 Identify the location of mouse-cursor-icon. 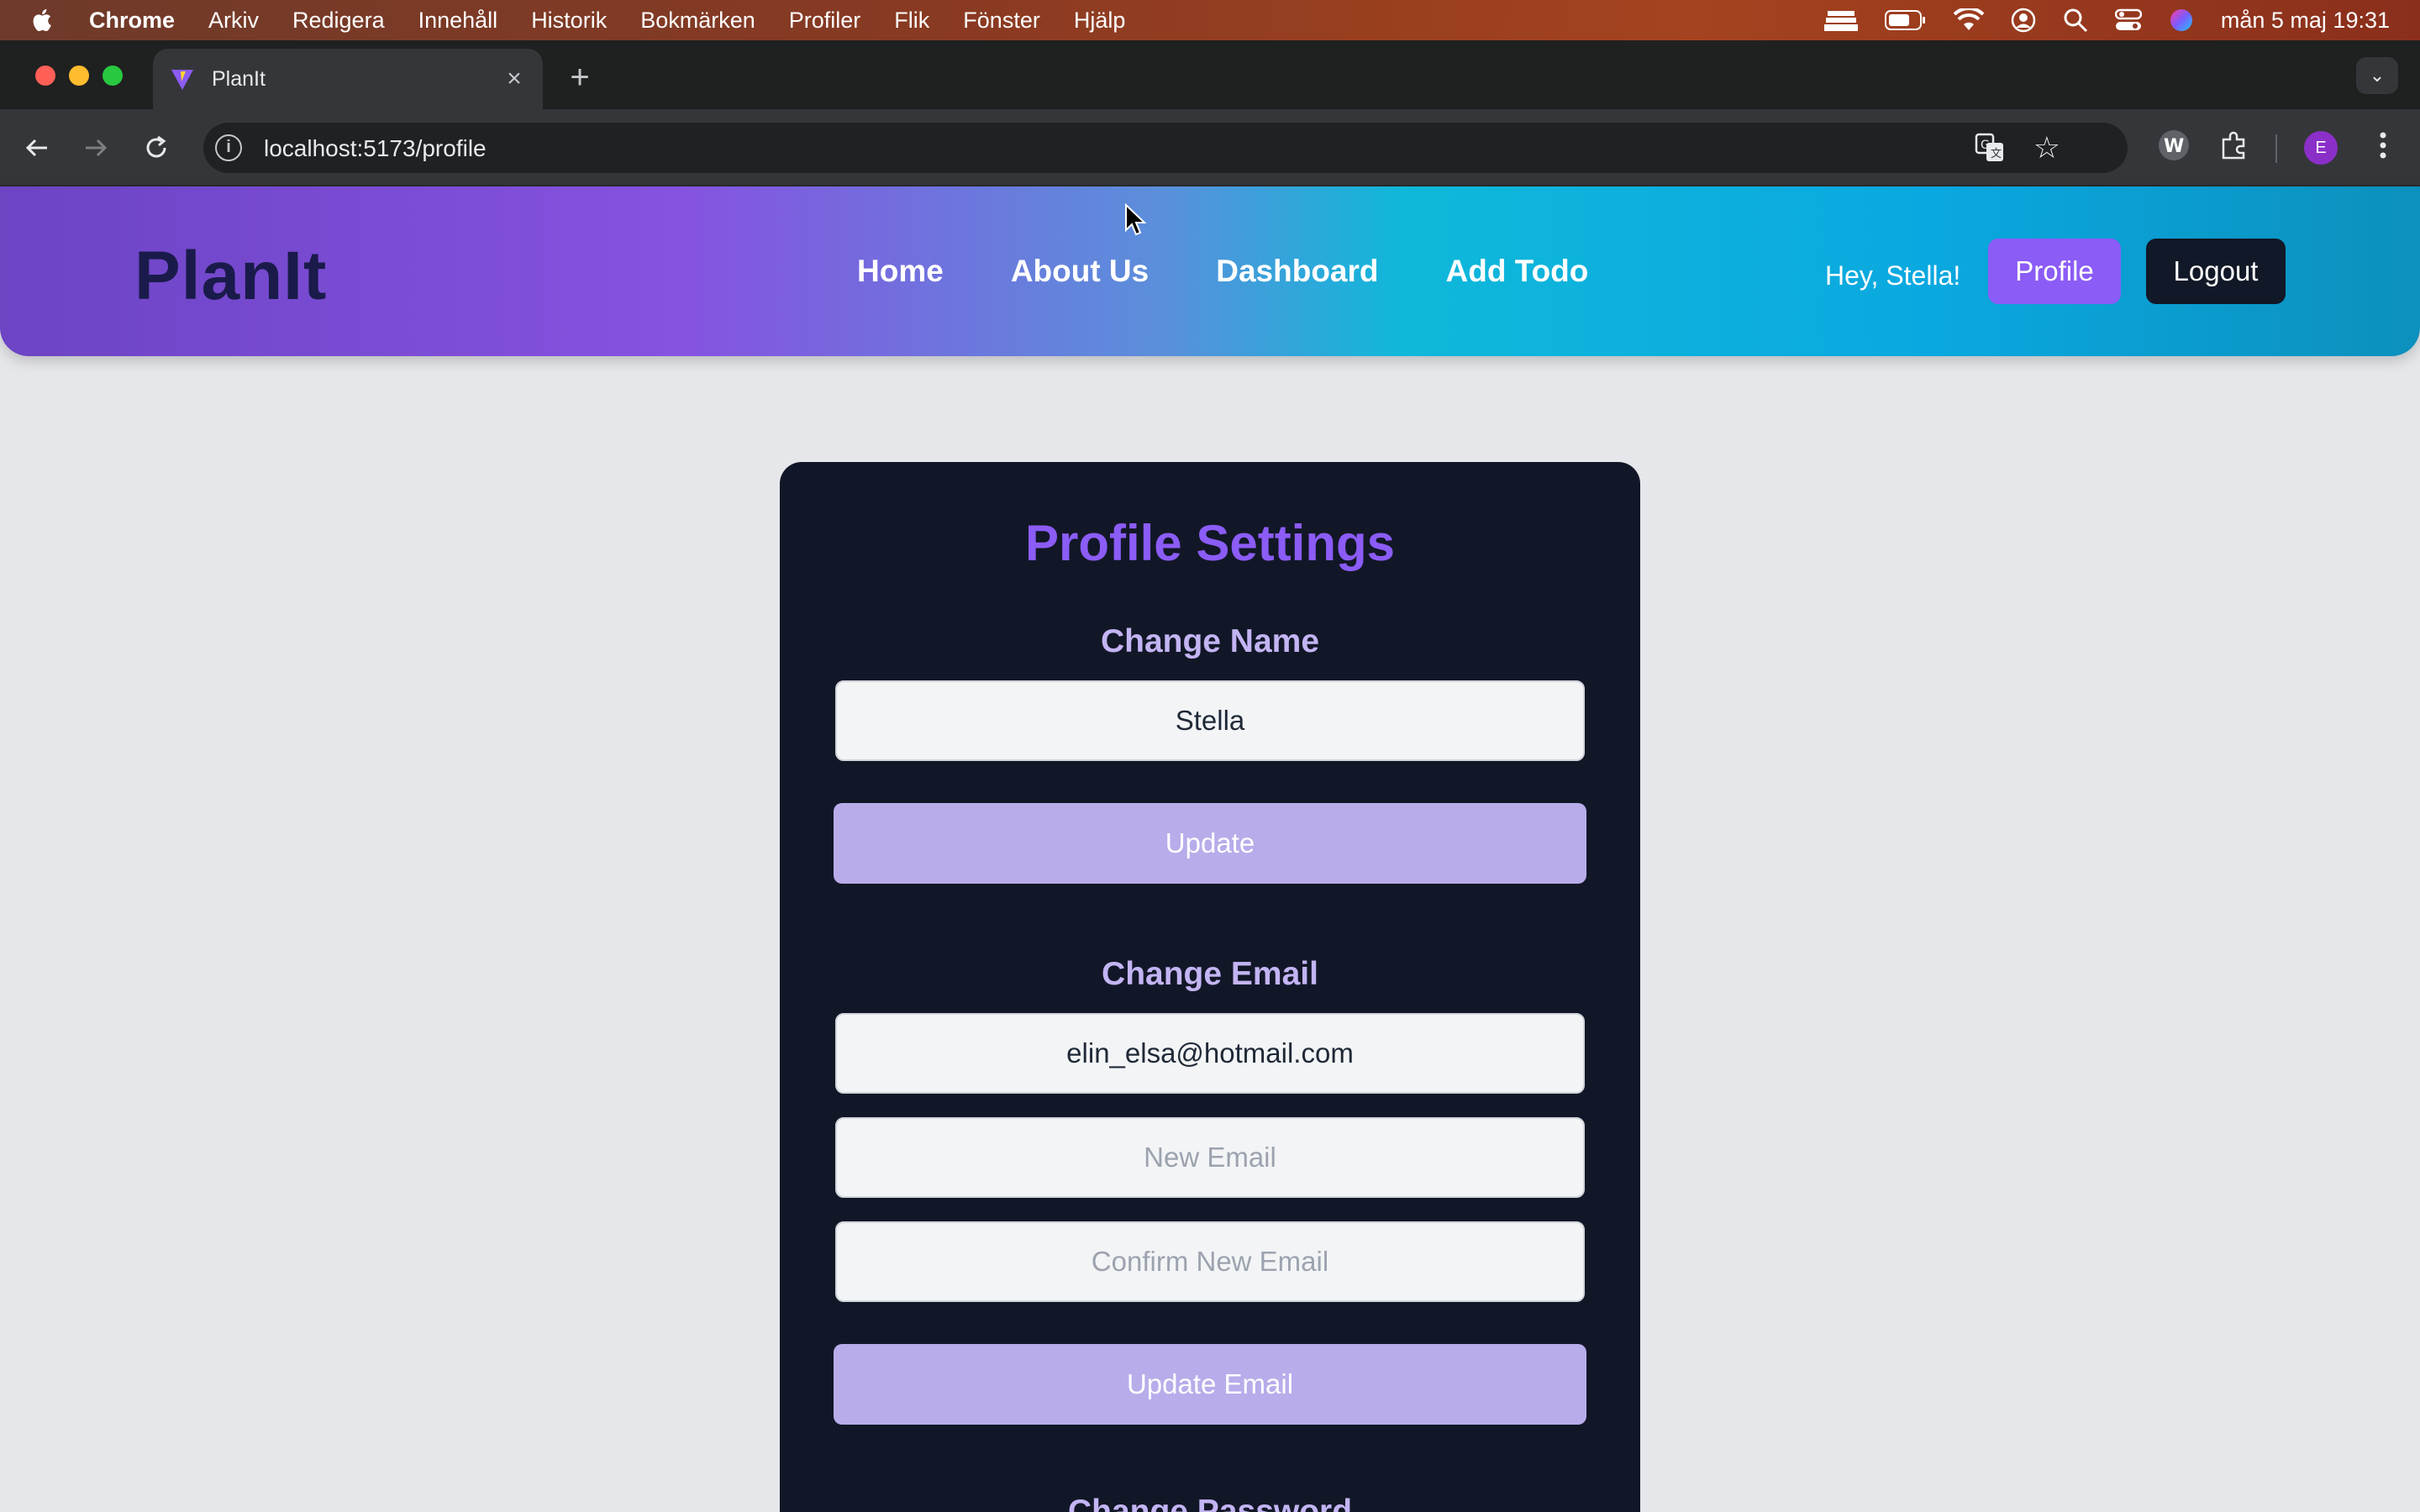
(1136, 219).